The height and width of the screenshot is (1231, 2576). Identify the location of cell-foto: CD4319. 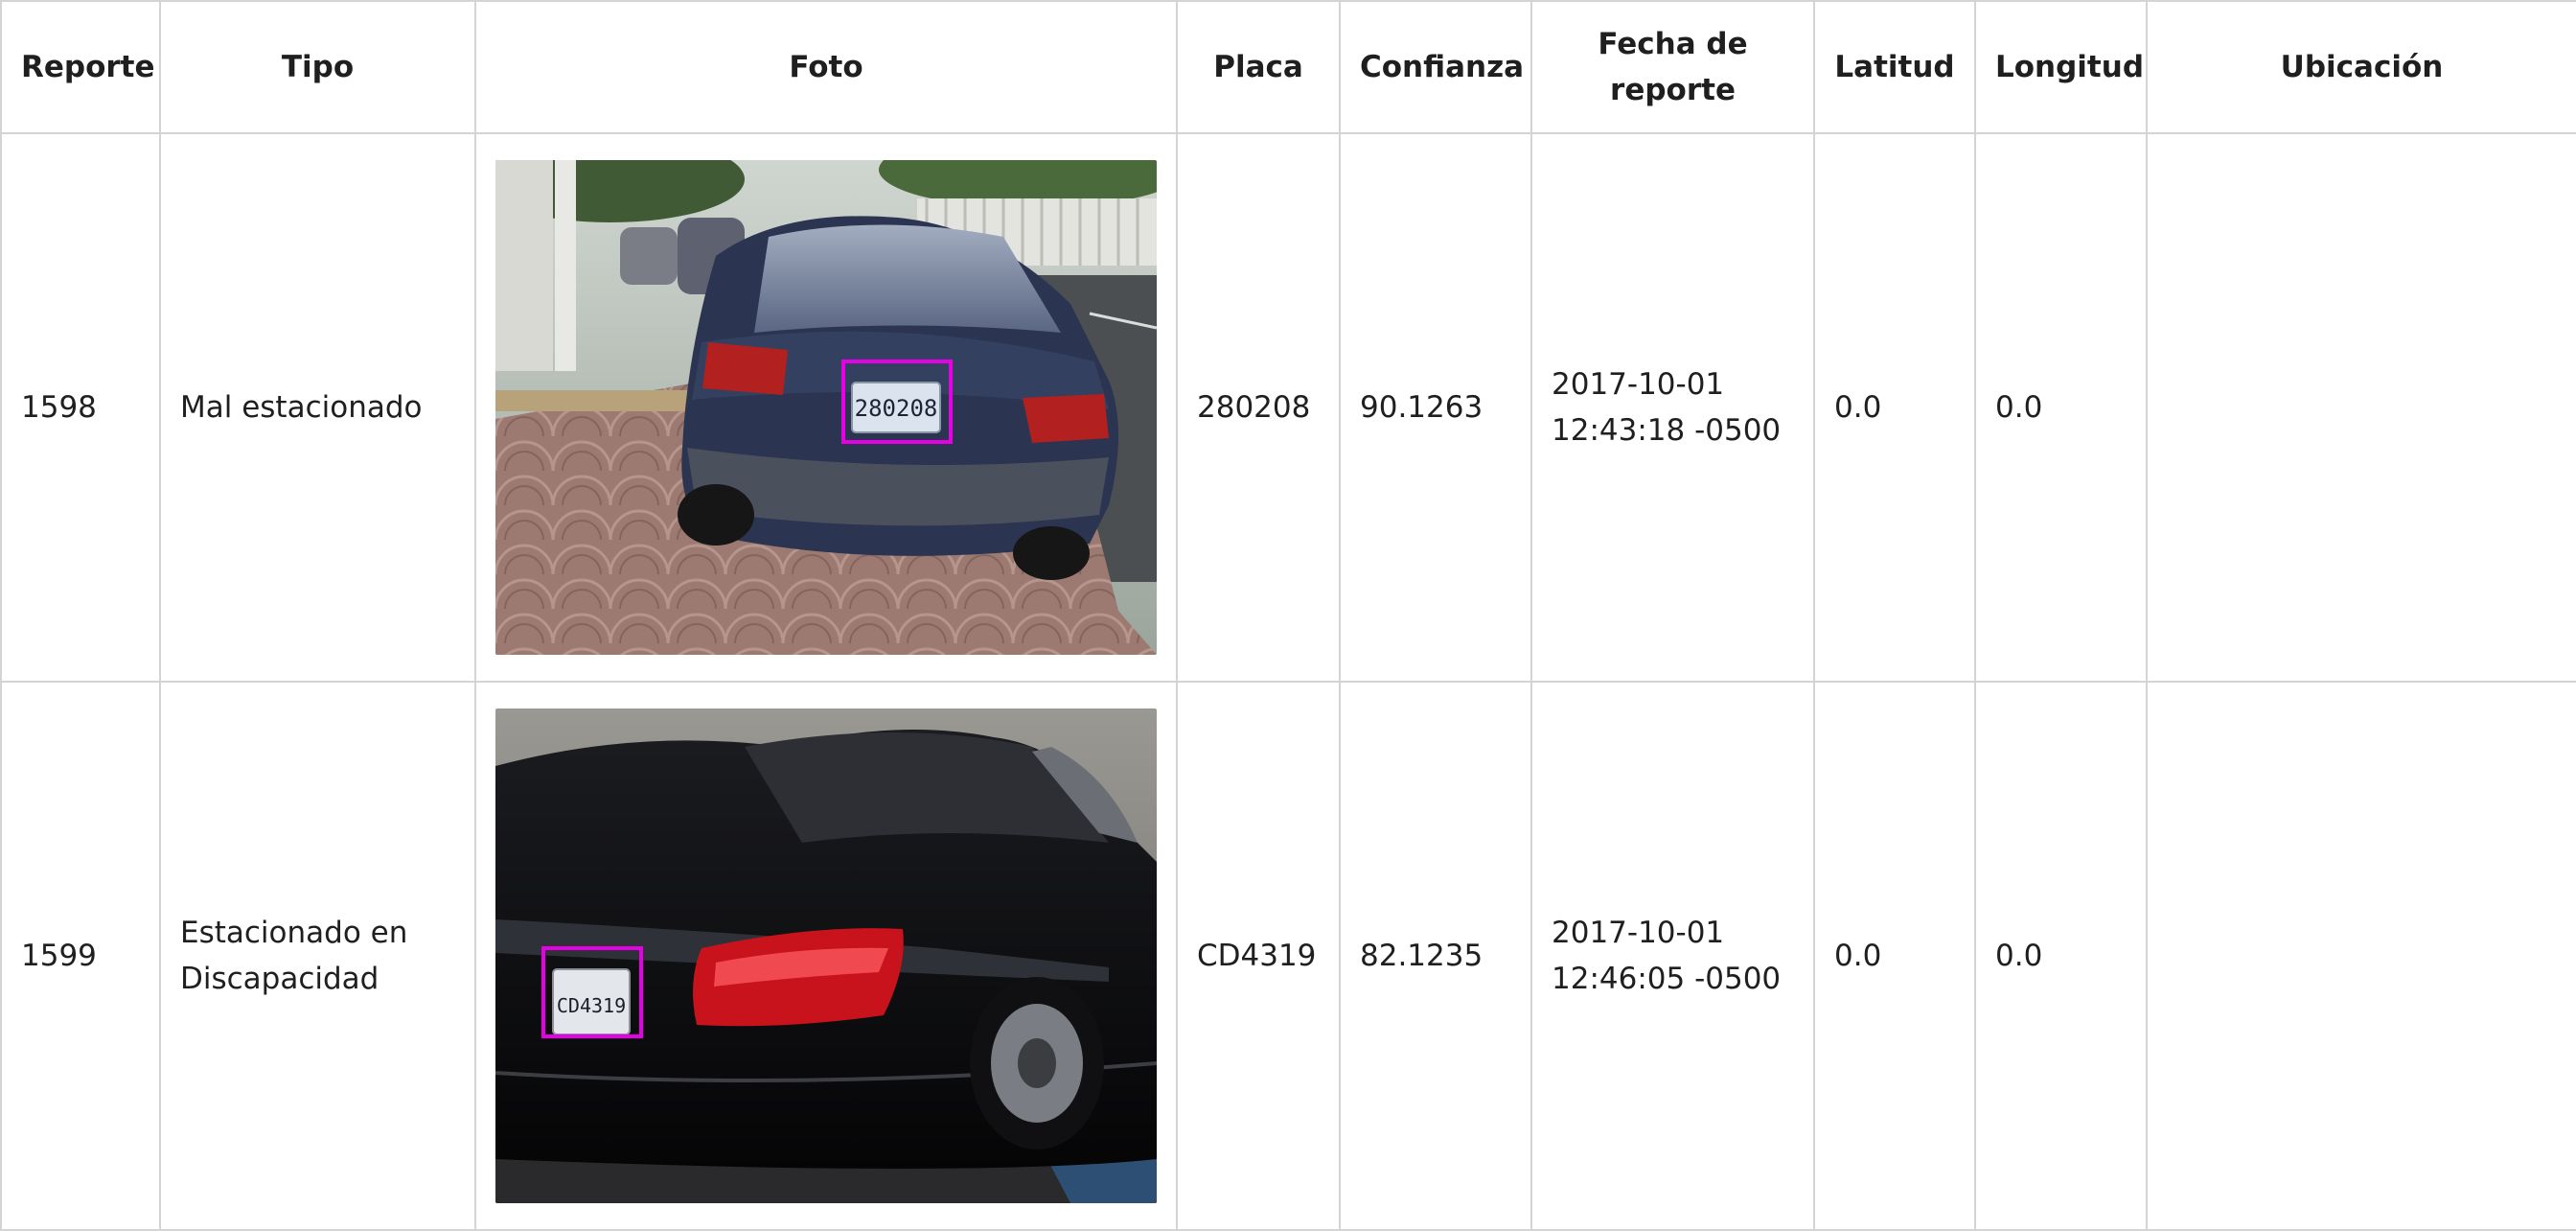
(826, 956).